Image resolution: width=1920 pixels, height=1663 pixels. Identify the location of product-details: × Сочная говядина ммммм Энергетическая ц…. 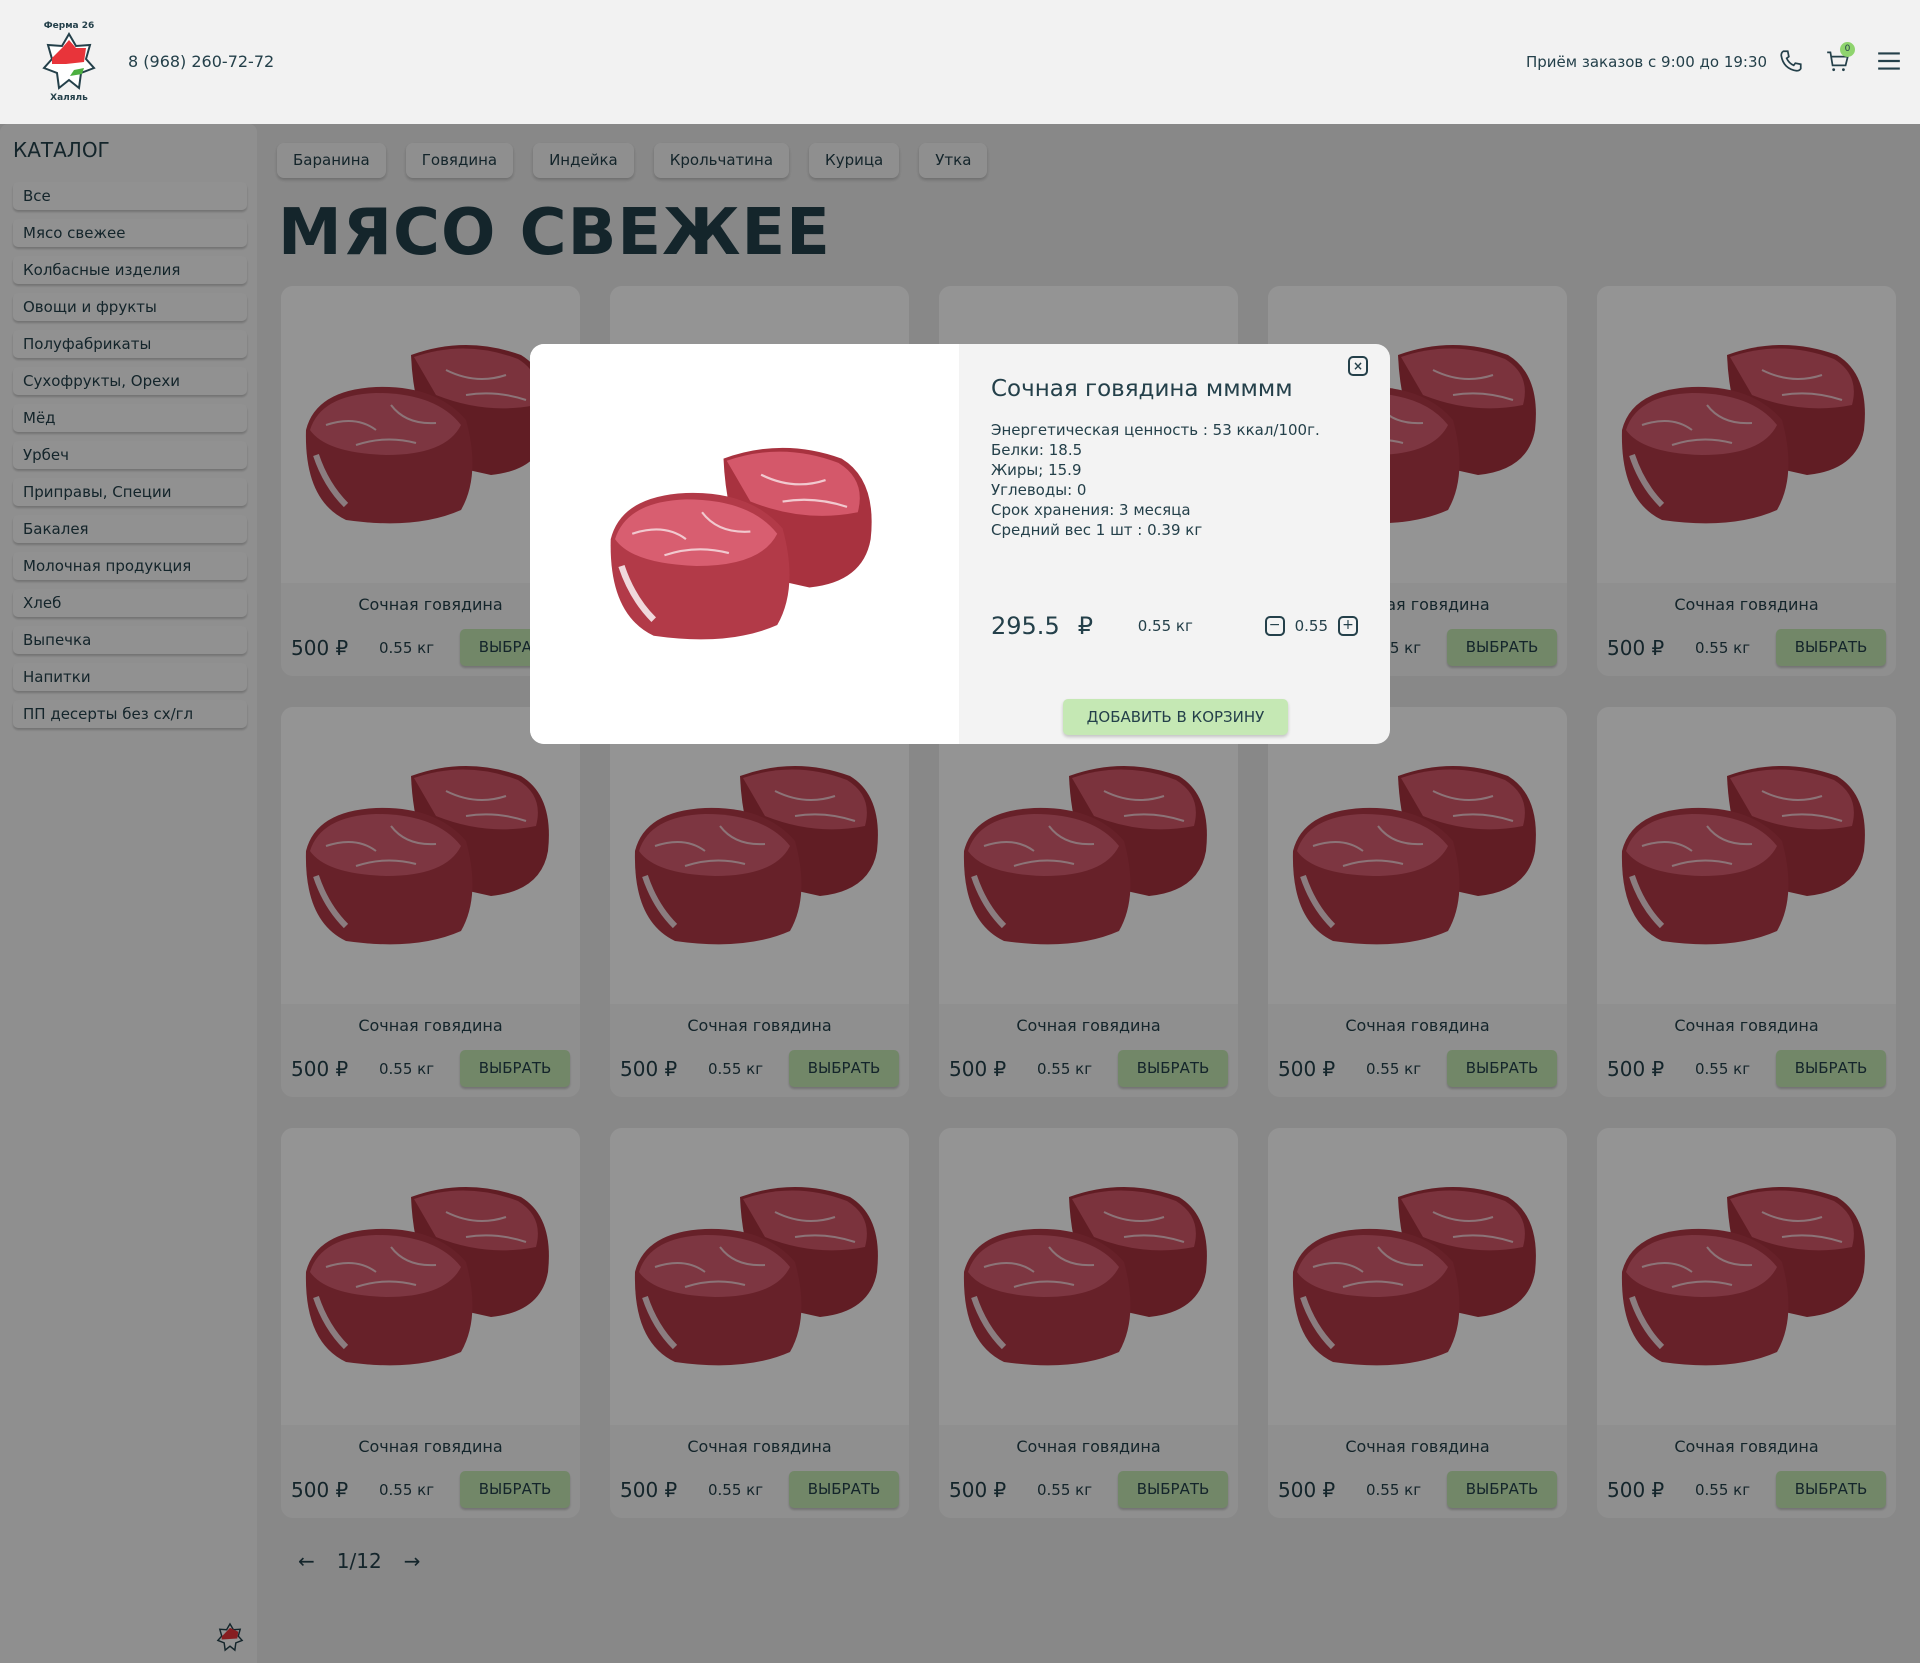
(1174, 544).